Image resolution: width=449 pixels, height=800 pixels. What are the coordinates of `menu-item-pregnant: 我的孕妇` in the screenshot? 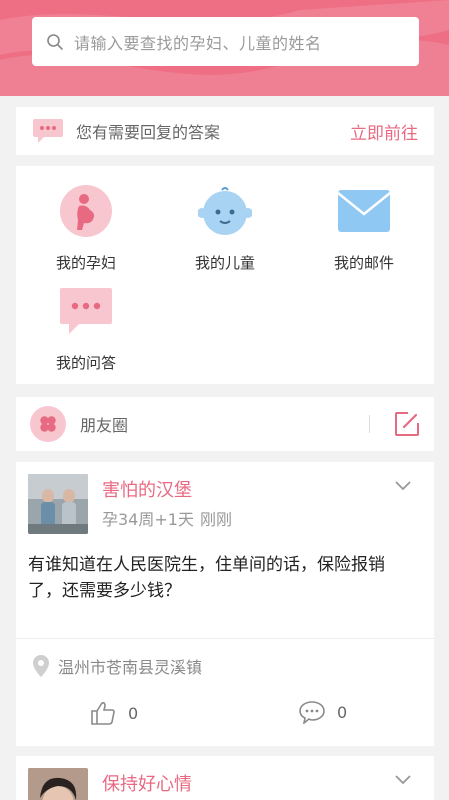 It's located at (86, 228).